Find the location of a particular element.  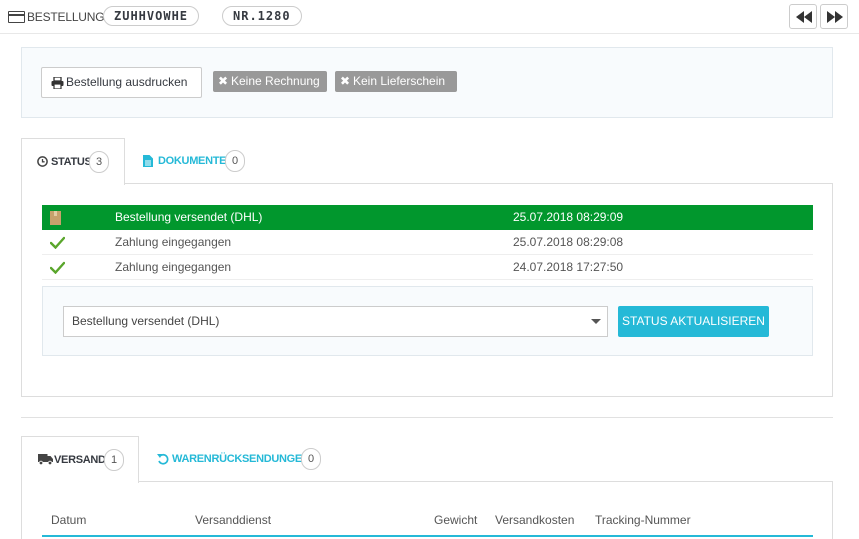

tab-shipping-label: VERSAND is located at coordinates (80, 460).